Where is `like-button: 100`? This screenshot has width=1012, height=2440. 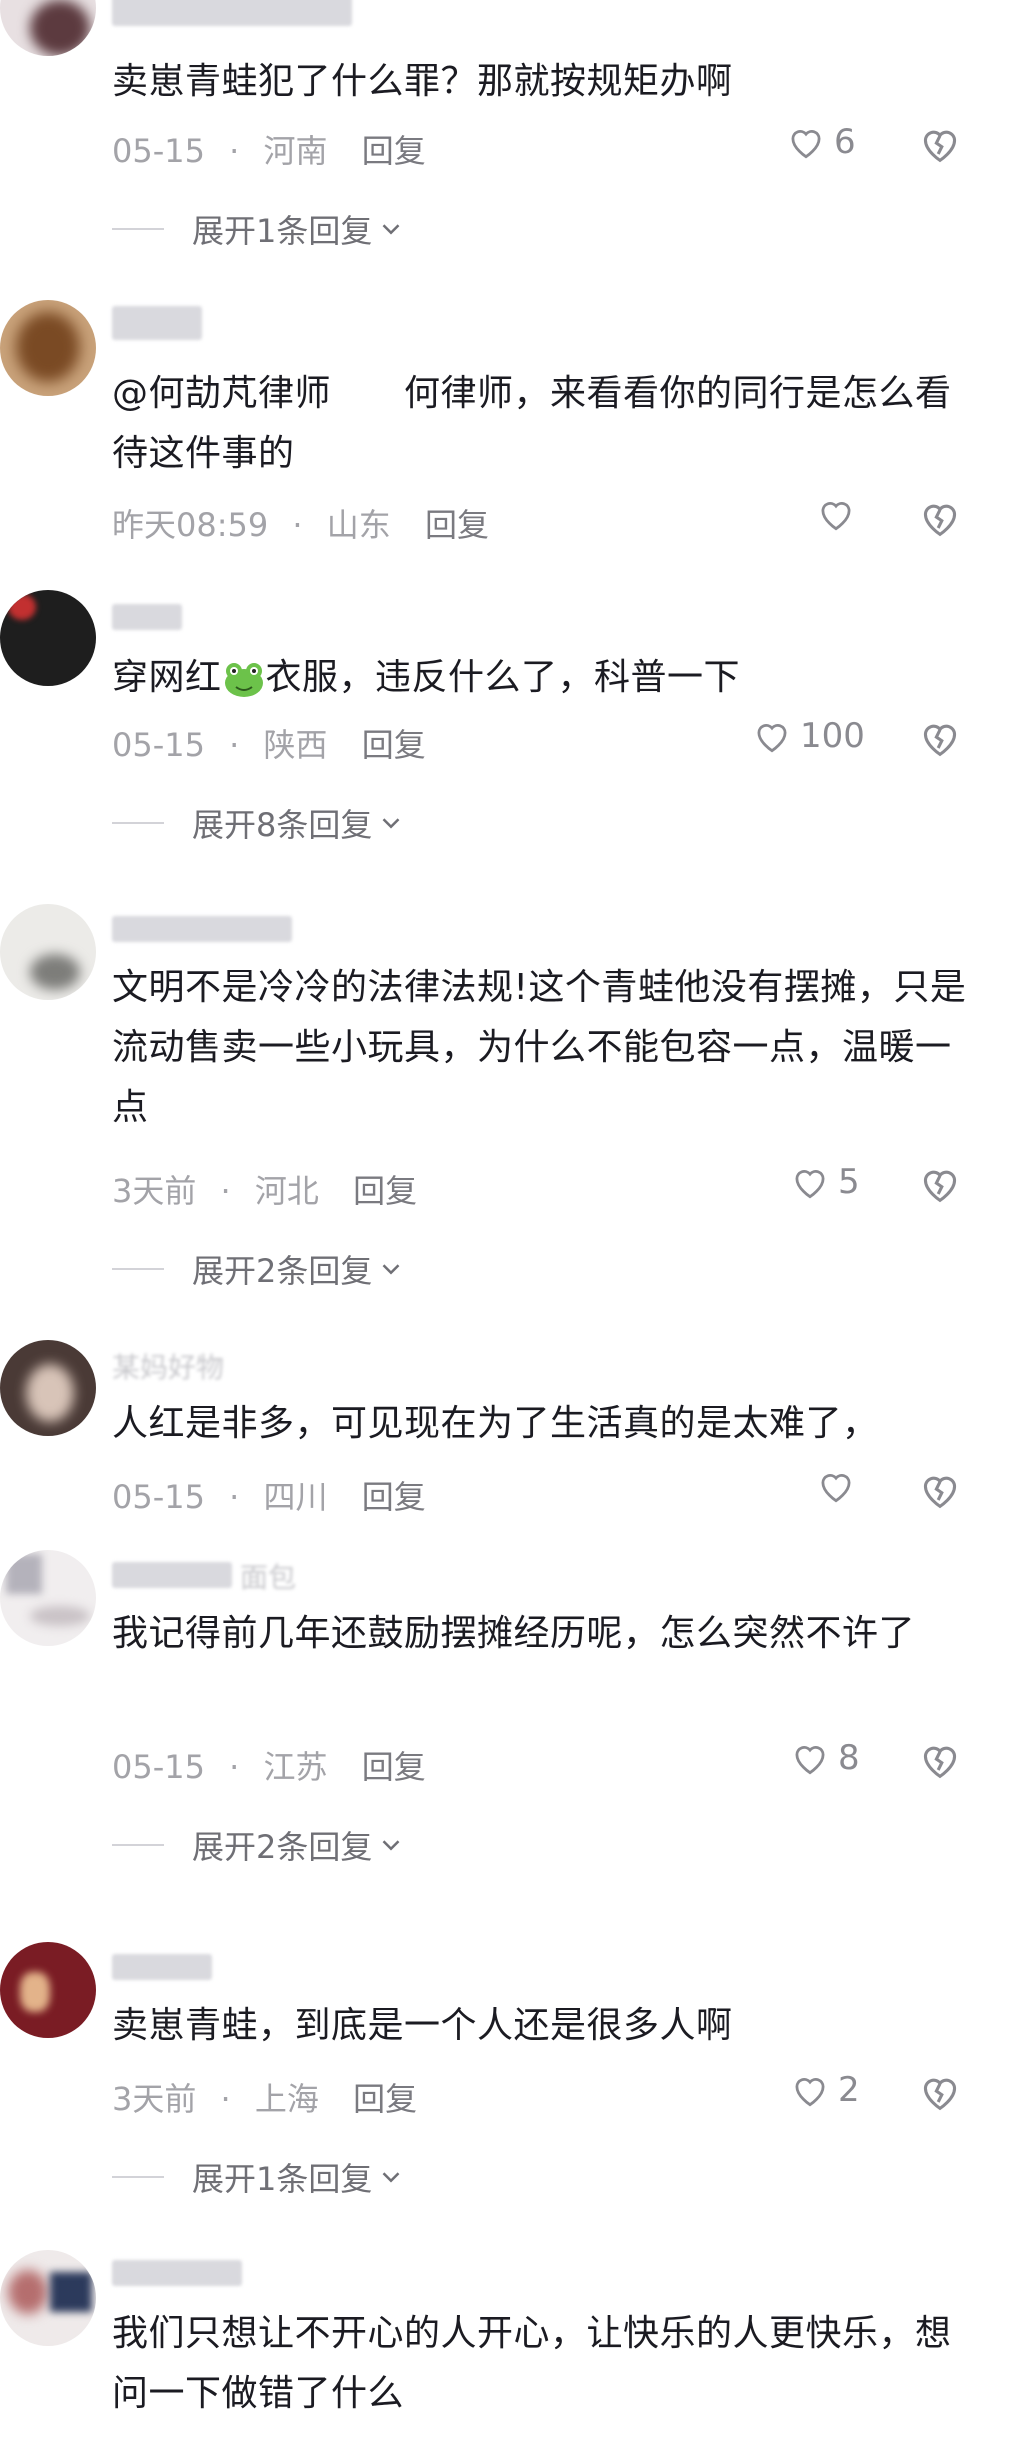 like-button: 100 is located at coordinates (808, 736).